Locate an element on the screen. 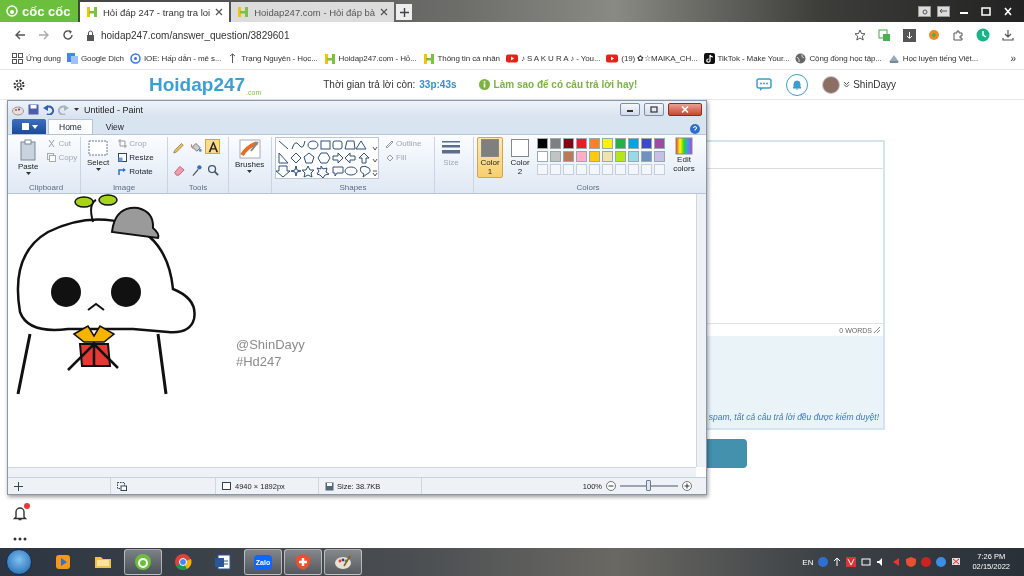  file-menu-button is located at coordinates (29, 126).